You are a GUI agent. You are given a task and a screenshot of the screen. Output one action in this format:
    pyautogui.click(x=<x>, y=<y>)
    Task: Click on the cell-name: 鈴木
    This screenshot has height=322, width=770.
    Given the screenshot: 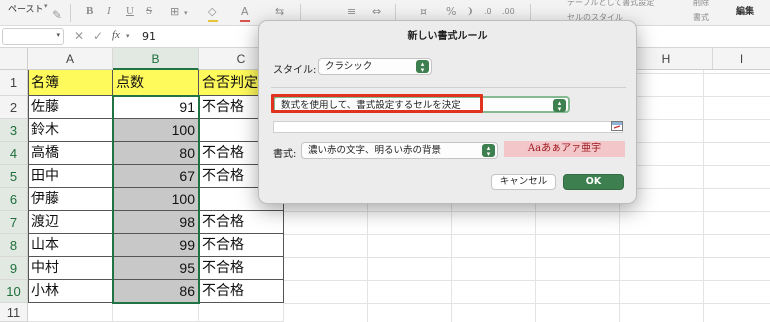 What is the action you would take?
    pyautogui.click(x=70, y=130)
    